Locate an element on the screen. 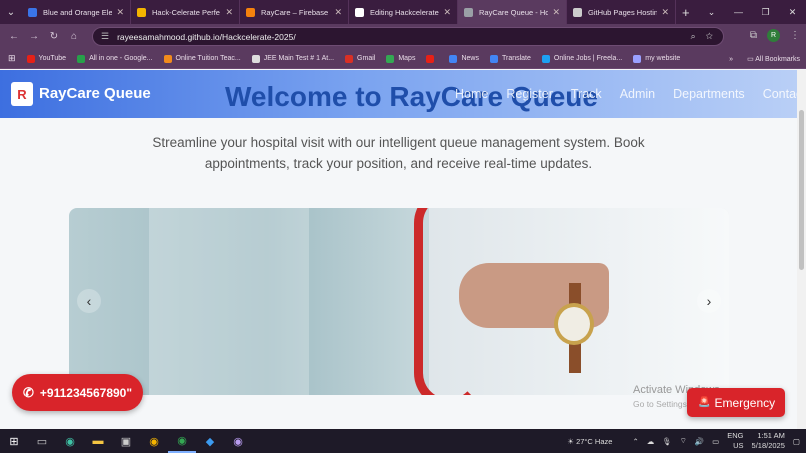 Image resolution: width=806 pixels, height=453 pixels. bookmark-item: my website is located at coordinates (657, 58).